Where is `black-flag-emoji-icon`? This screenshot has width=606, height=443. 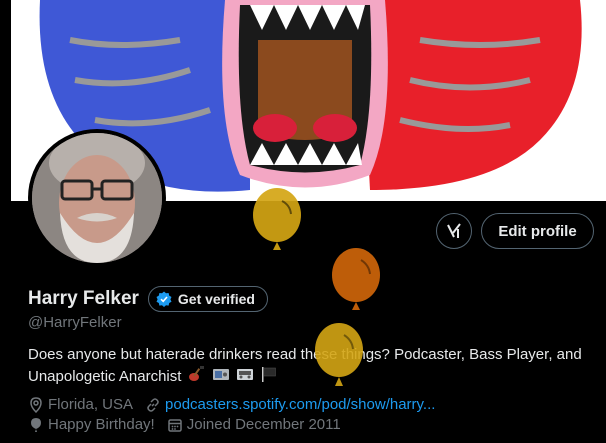 black-flag-emoji-icon is located at coordinates (269, 377).